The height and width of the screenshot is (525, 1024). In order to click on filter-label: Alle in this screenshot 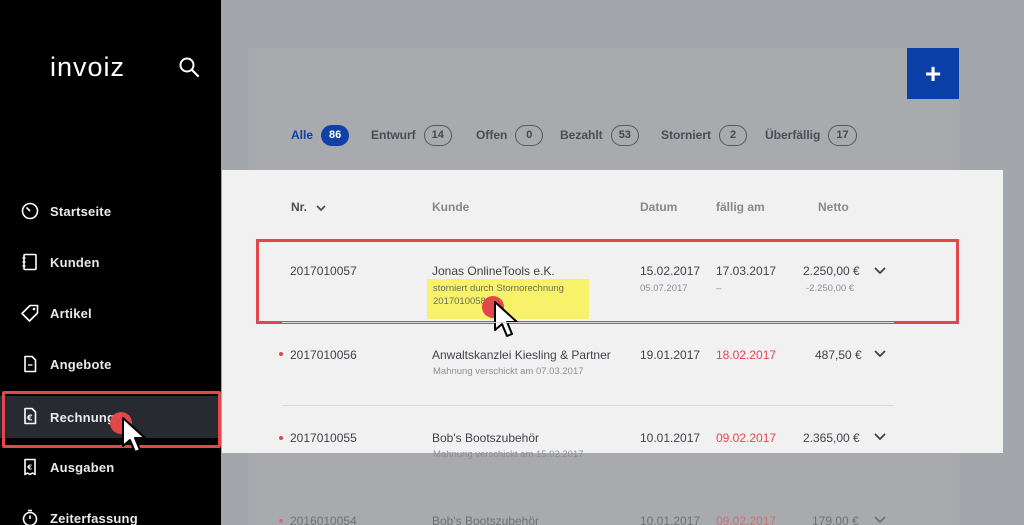, I will do `click(302, 135)`.